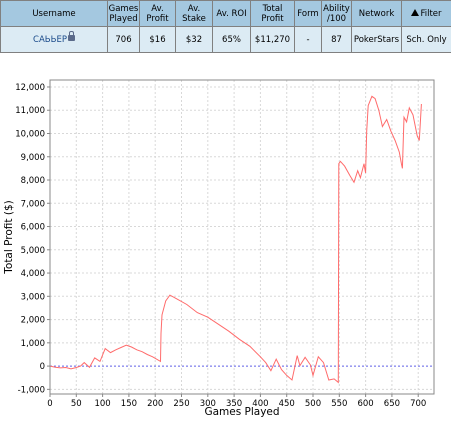 This screenshot has width=451, height=423. I want to click on cell-username: CAЬЬEP, so click(54, 39).